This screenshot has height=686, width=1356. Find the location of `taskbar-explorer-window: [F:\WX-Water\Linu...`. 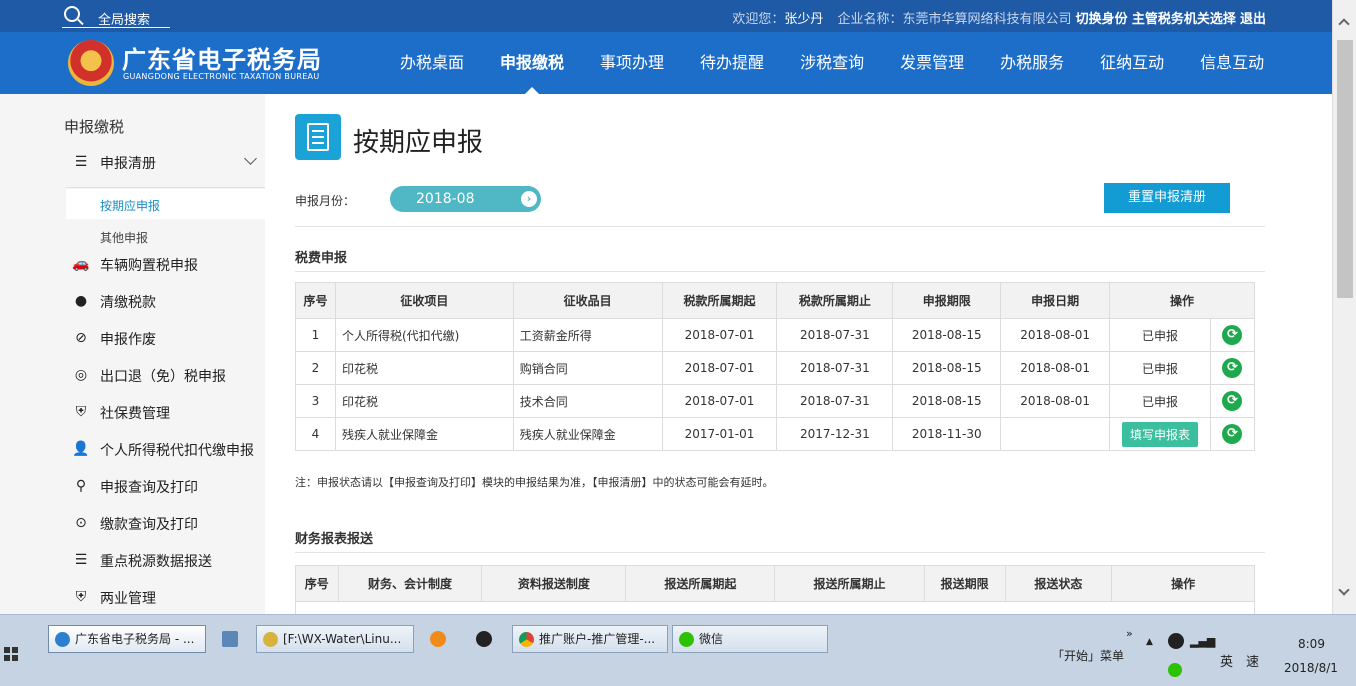

taskbar-explorer-window: [F:\WX-Water\Linu... is located at coordinates (335, 639).